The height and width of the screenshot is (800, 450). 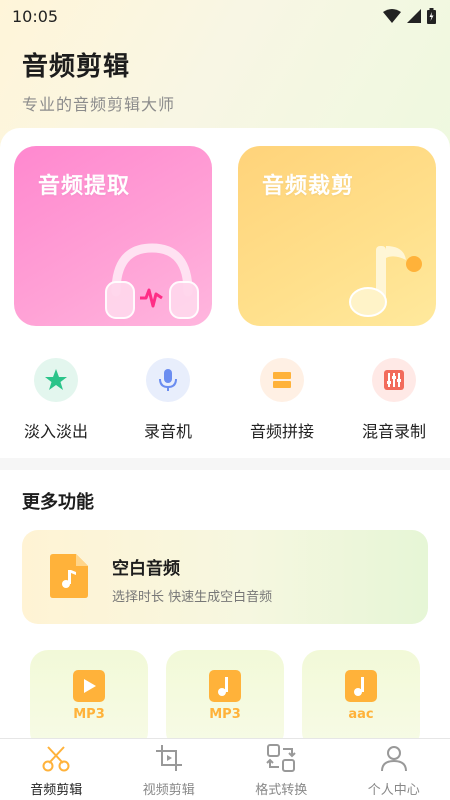 What do you see at coordinates (225, 16) in the screenshot?
I see `status-bar: 10:05` at bounding box center [225, 16].